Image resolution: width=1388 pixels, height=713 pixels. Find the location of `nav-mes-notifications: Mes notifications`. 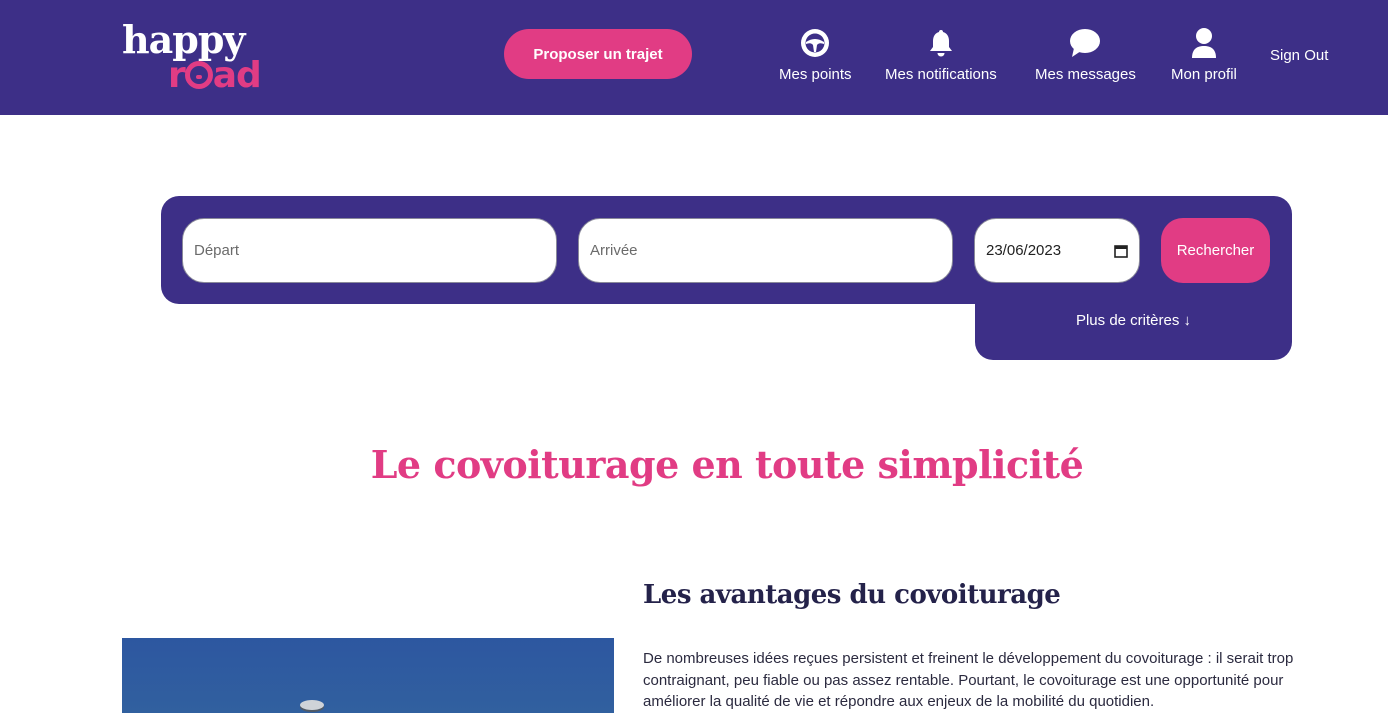

nav-mes-notifications: Mes notifications is located at coordinates (941, 54).